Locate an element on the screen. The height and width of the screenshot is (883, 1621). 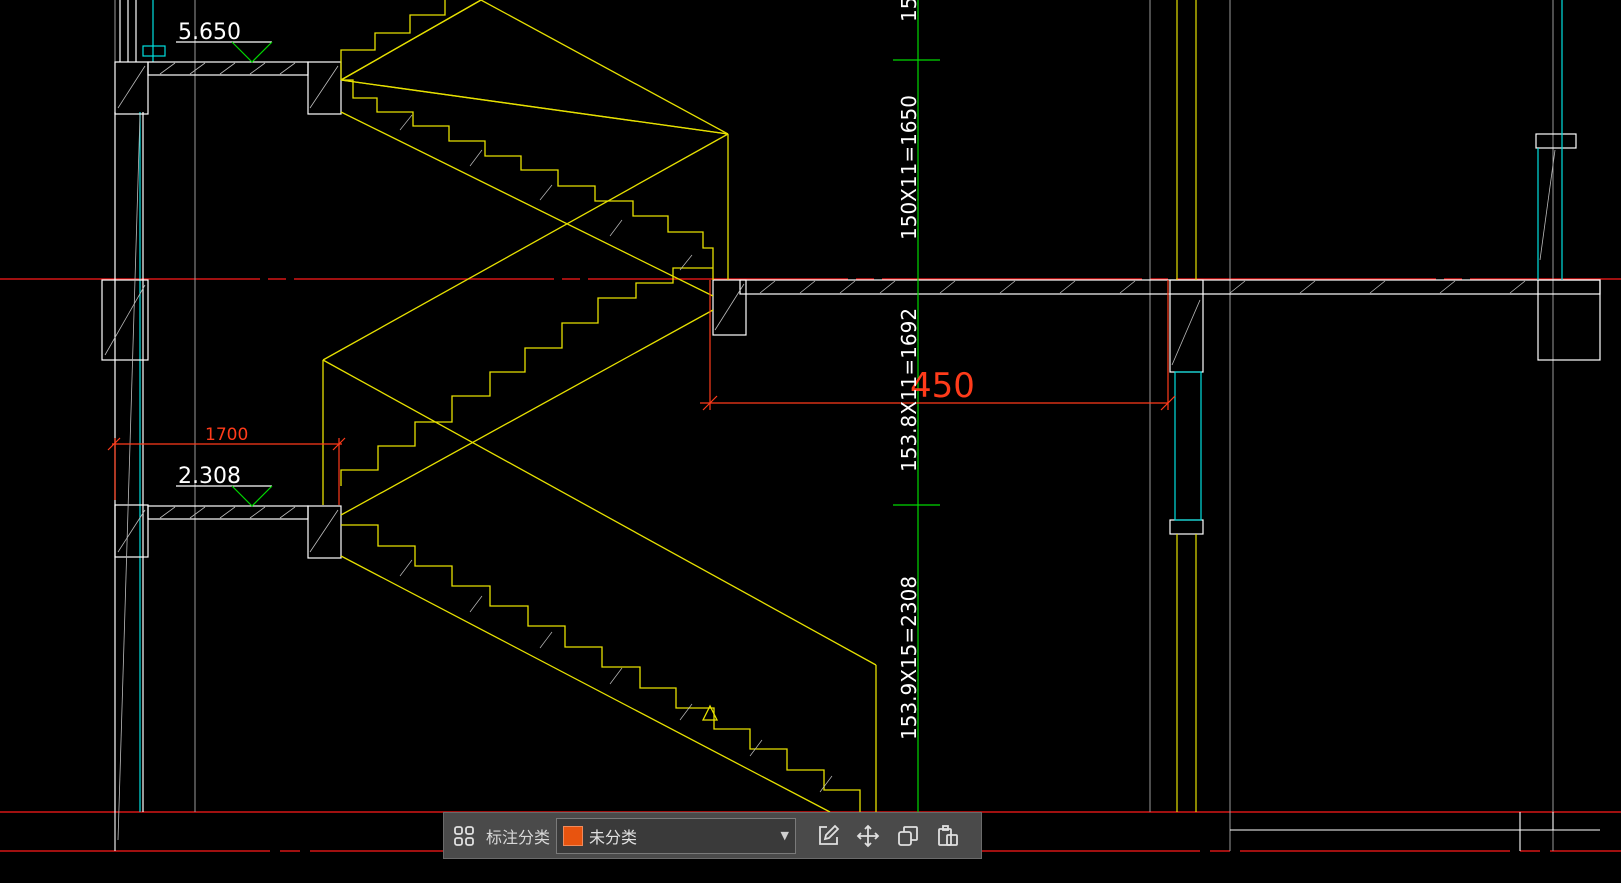
category-dropdown: 未分类 ▼ is located at coordinates (676, 835).